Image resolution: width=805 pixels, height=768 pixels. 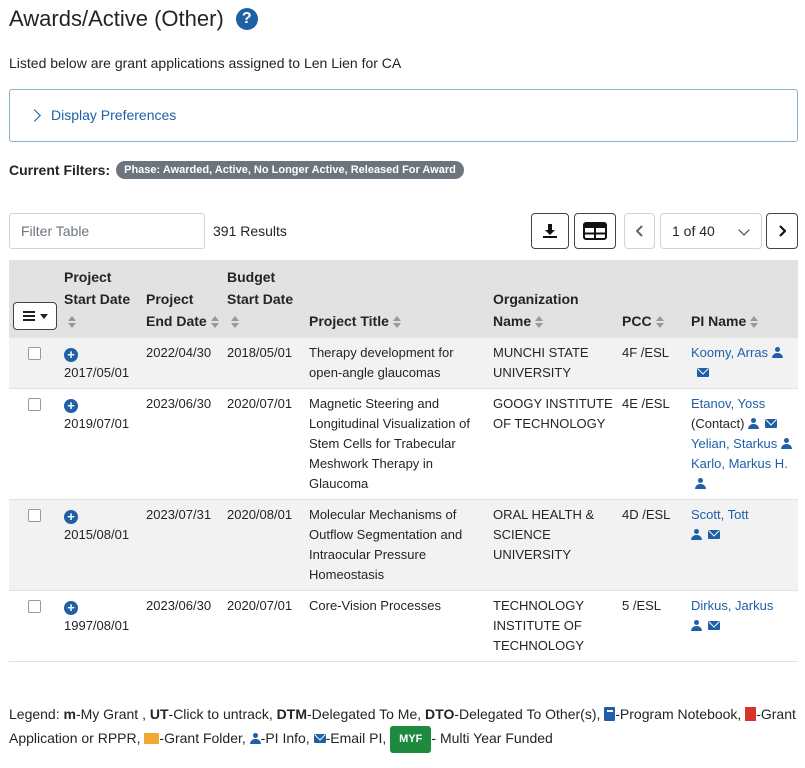 What do you see at coordinates (553, 299) in the screenshot?
I see `header-organization-name: Organization Name` at bounding box center [553, 299].